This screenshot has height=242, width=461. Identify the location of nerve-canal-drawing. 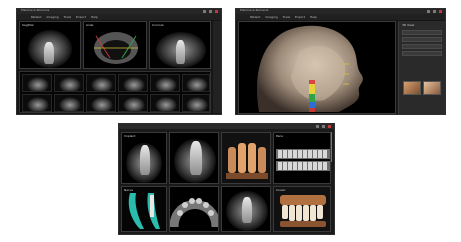
(144, 211).